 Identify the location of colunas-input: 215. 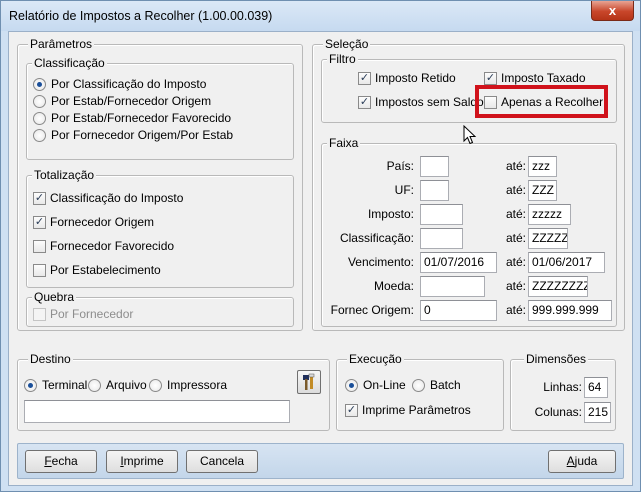
(597, 412).